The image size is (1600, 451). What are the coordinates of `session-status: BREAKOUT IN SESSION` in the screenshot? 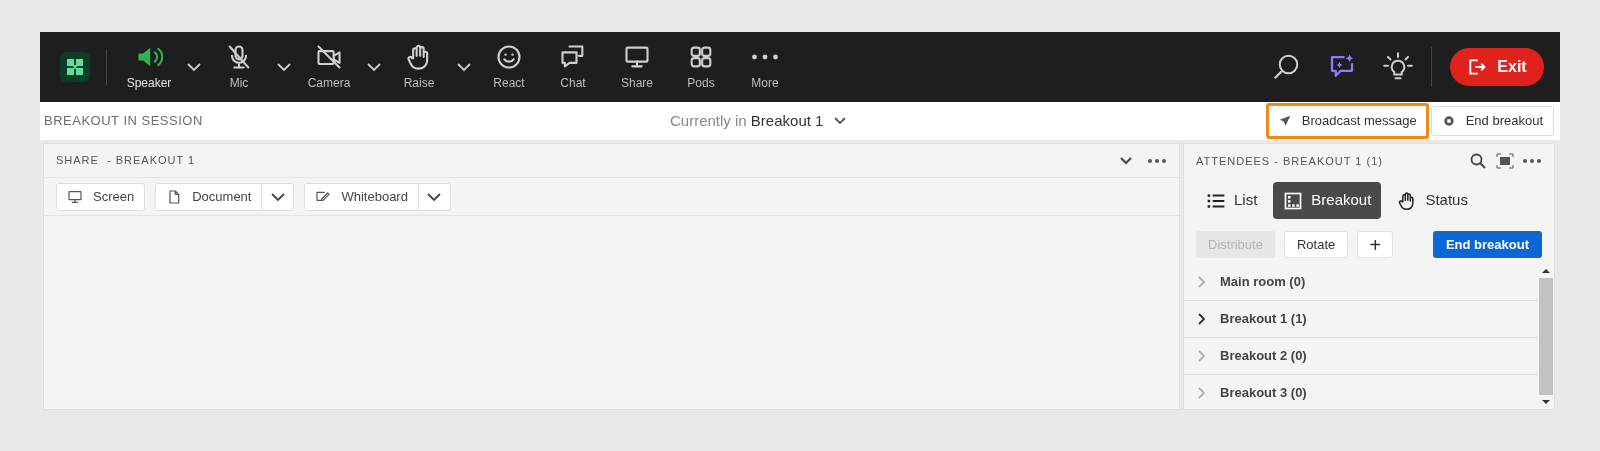 It's located at (123, 121).